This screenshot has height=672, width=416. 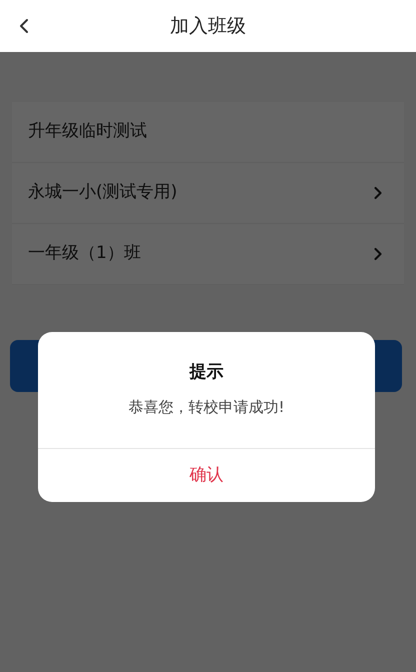 I want to click on dialog-message: 恭喜您，转校申请成功!, so click(x=206, y=407).